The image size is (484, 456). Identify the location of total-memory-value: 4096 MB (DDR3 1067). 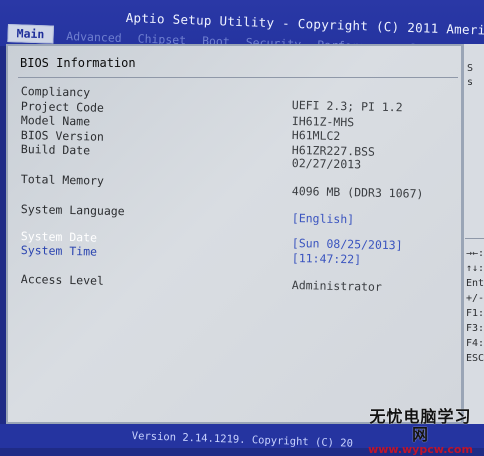
(357, 192).